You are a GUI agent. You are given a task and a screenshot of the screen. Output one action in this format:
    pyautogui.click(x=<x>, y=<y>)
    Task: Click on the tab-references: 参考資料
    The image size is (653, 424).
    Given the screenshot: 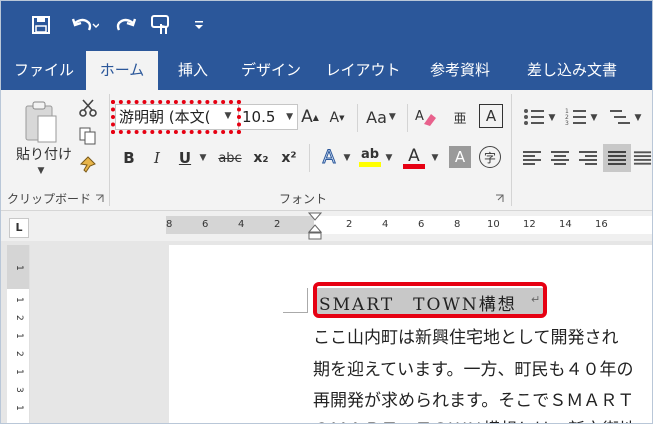 What is the action you would take?
    pyautogui.click(x=460, y=70)
    